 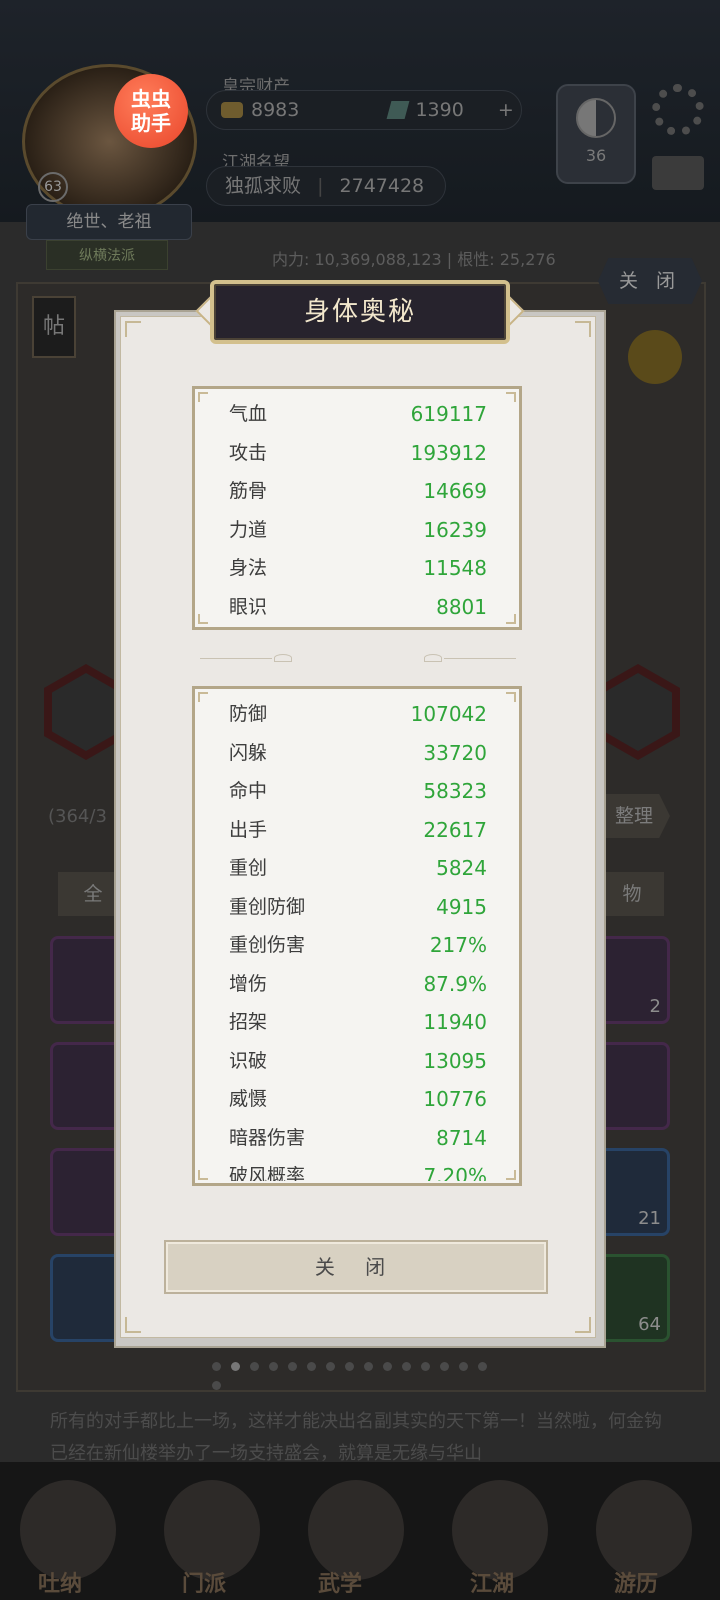 What do you see at coordinates (358, 791) in the screenshot?
I see `stat-row: 命中 58323` at bounding box center [358, 791].